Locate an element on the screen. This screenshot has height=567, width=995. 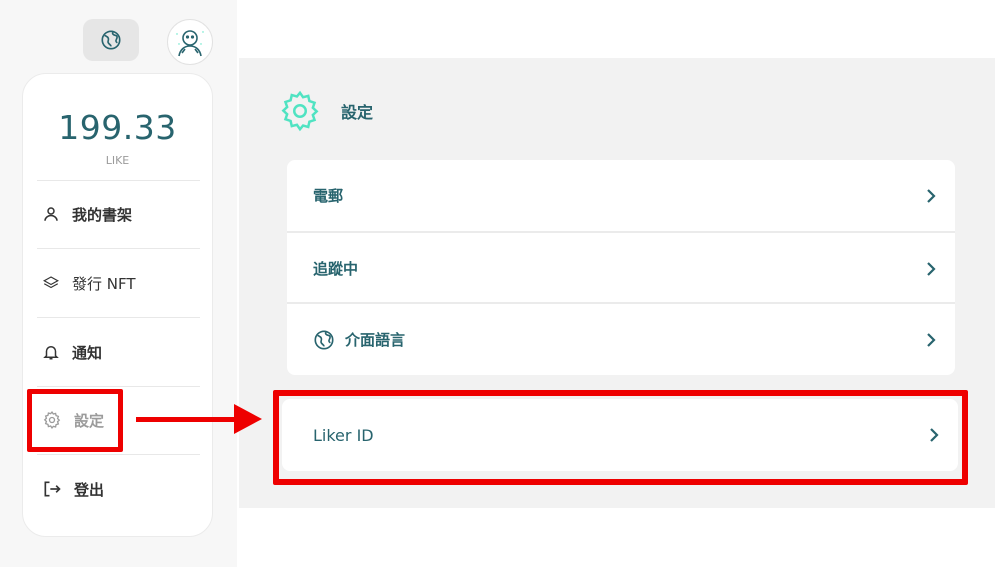
sidebar-item-notifications: 通知 is located at coordinates (118, 352).